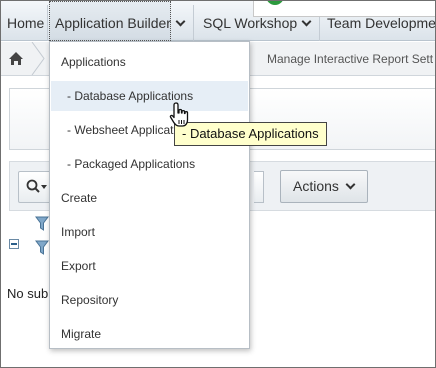  I want to click on no-subscriptions-message: No sub, so click(28, 293).